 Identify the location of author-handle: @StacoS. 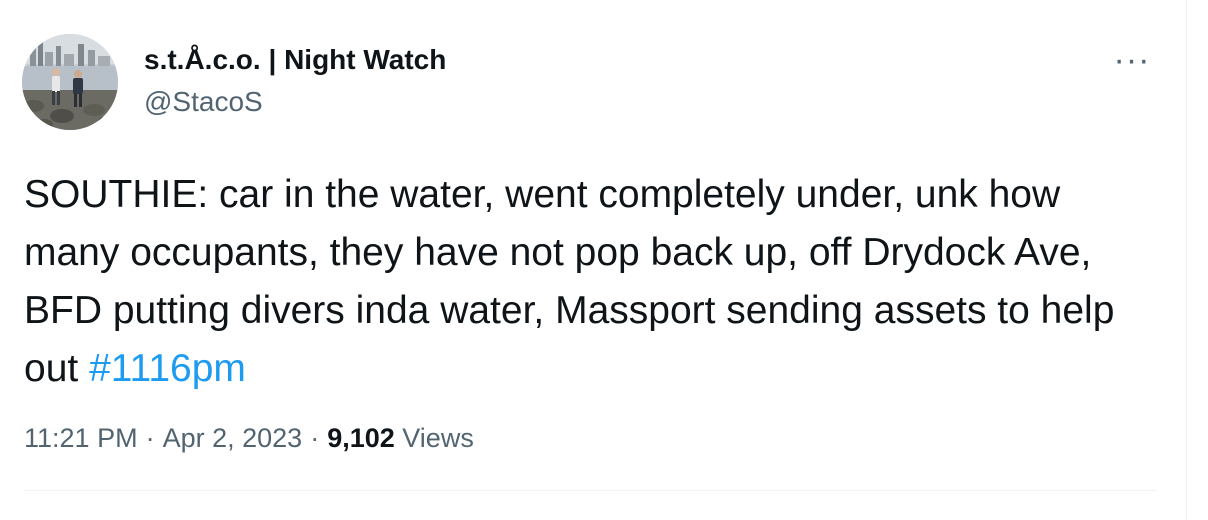
(203, 102).